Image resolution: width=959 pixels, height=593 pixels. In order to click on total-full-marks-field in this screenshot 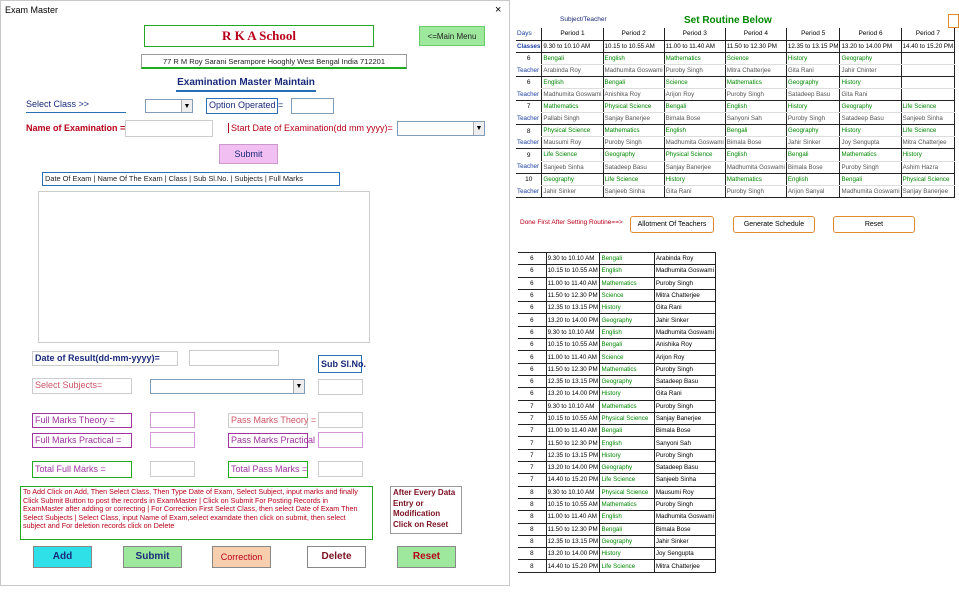, I will do `click(172, 469)`.